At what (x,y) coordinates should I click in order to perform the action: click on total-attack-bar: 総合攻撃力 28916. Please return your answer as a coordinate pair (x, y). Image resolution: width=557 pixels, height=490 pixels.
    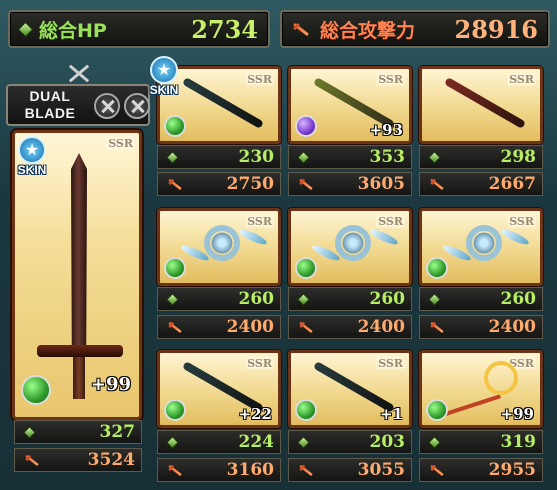
    Looking at the image, I should click on (415, 29).